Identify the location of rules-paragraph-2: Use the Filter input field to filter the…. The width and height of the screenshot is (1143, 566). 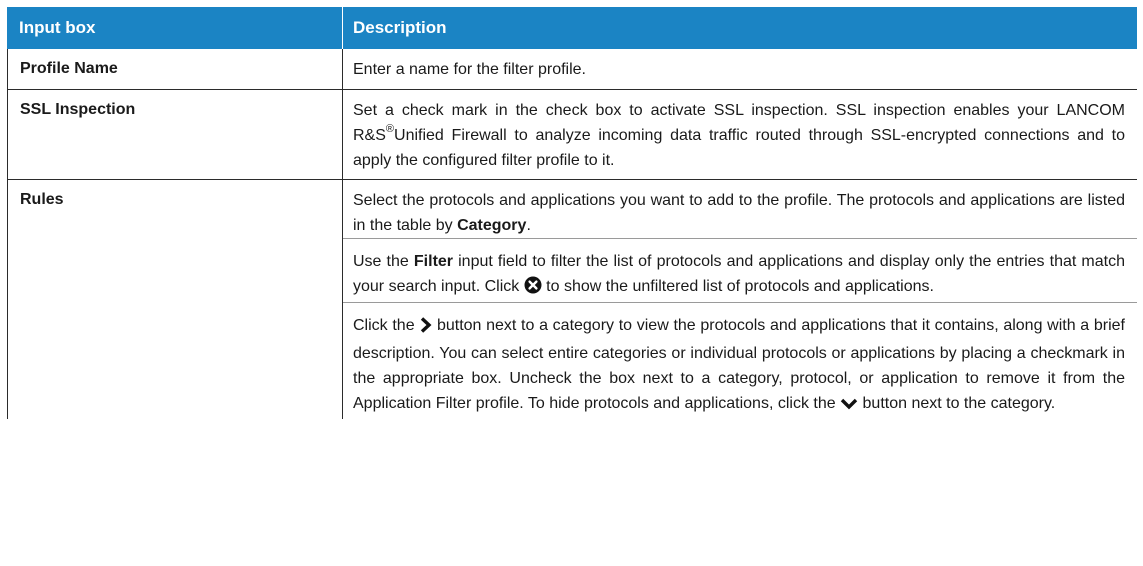
(740, 276).